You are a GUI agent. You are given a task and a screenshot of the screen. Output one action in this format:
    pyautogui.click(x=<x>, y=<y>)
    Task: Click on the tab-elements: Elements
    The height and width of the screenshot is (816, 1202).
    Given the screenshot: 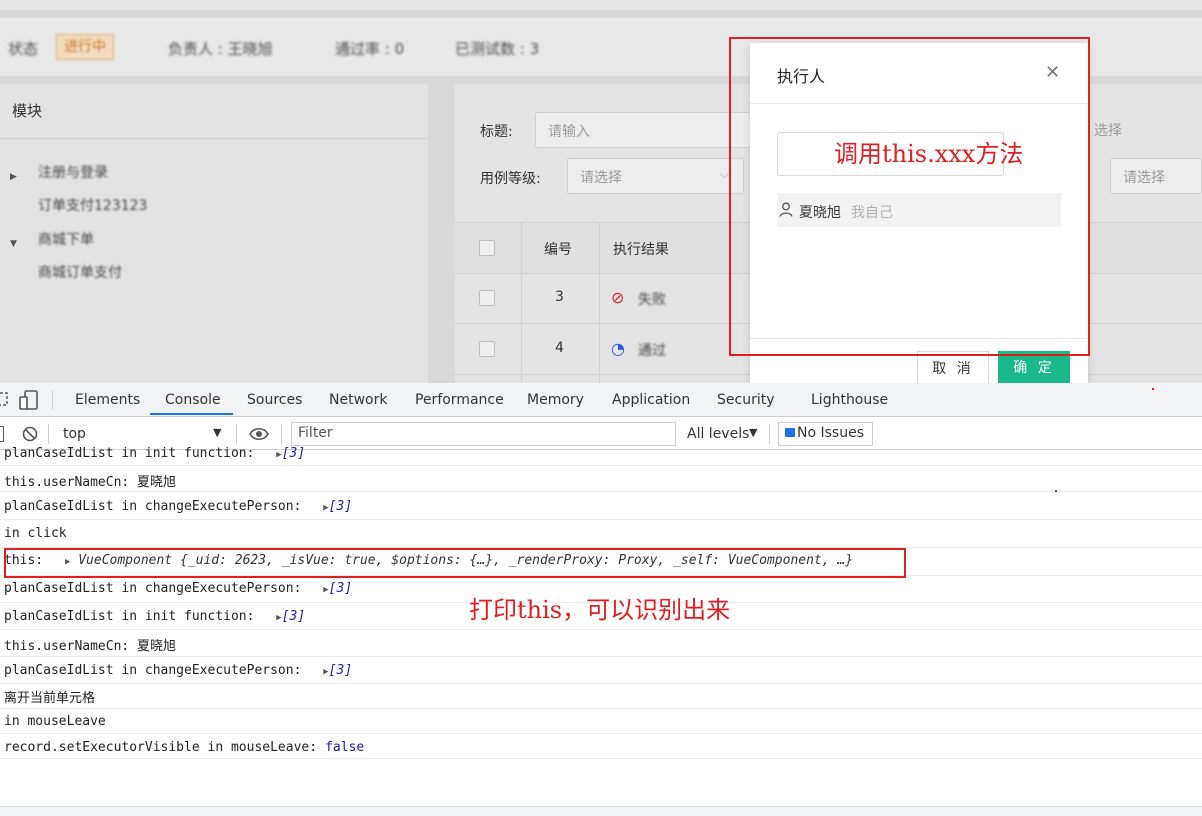 What is the action you would take?
    pyautogui.click(x=107, y=400)
    